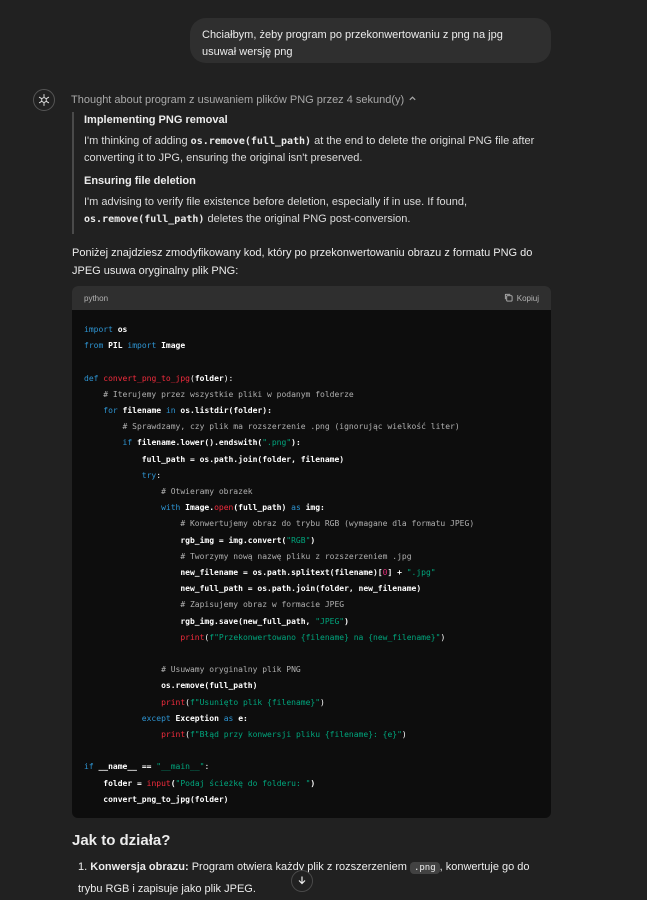  I want to click on copy-button: Kopiuj, so click(521, 298).